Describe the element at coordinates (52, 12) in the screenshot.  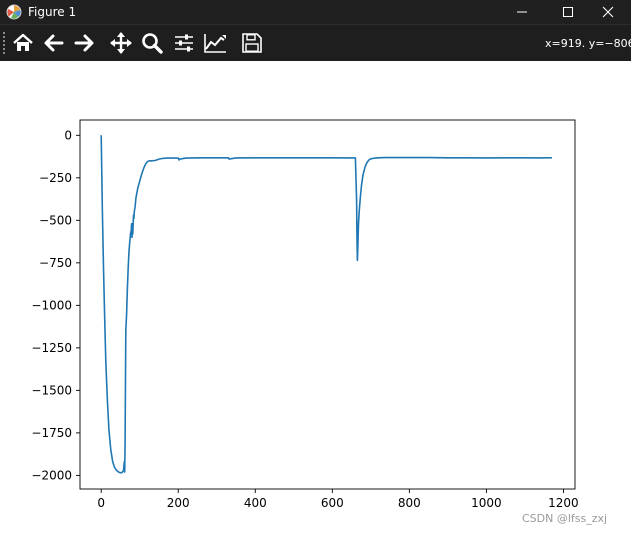
I see `window-title: Figure 1` at that location.